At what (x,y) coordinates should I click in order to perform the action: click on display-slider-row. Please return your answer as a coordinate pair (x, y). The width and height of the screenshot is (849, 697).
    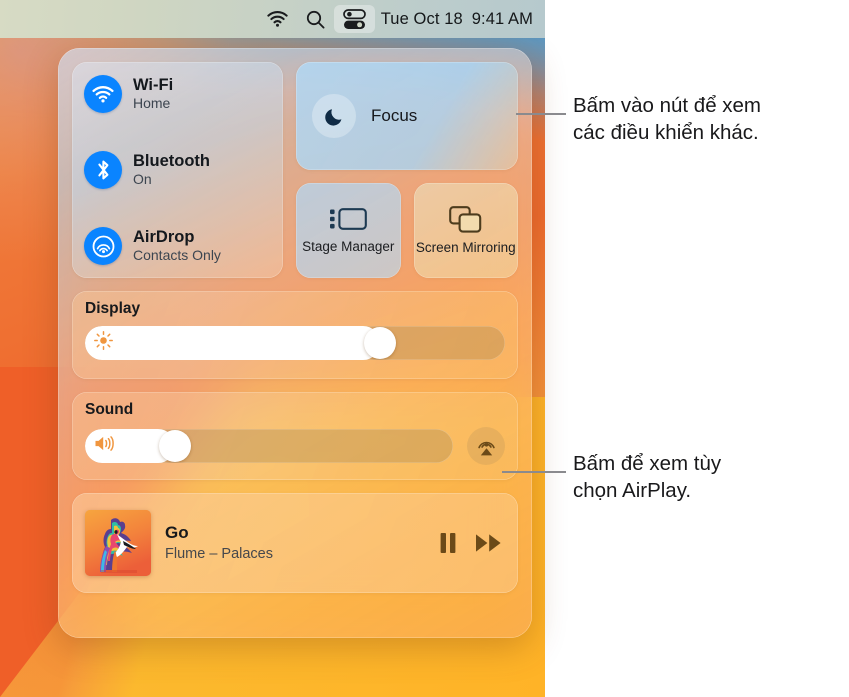
    Looking at the image, I should click on (295, 343).